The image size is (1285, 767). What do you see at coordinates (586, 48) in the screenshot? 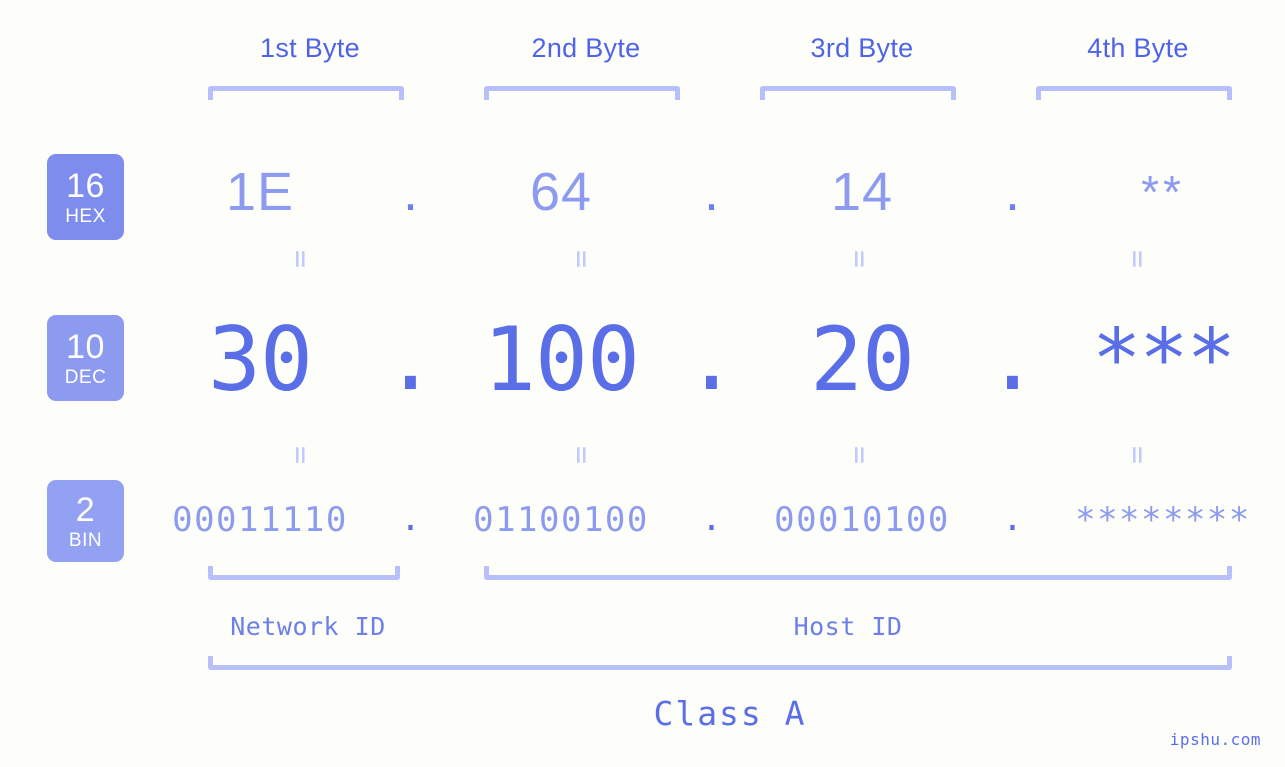
I see `byte-header-label-2: 2nd Byte` at bounding box center [586, 48].